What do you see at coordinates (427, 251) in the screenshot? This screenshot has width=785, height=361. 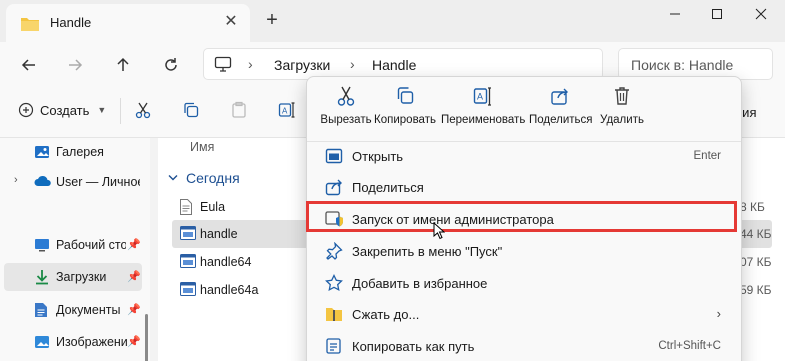 I see `menu-item-label: Закрепить в меню "Пуск"` at bounding box center [427, 251].